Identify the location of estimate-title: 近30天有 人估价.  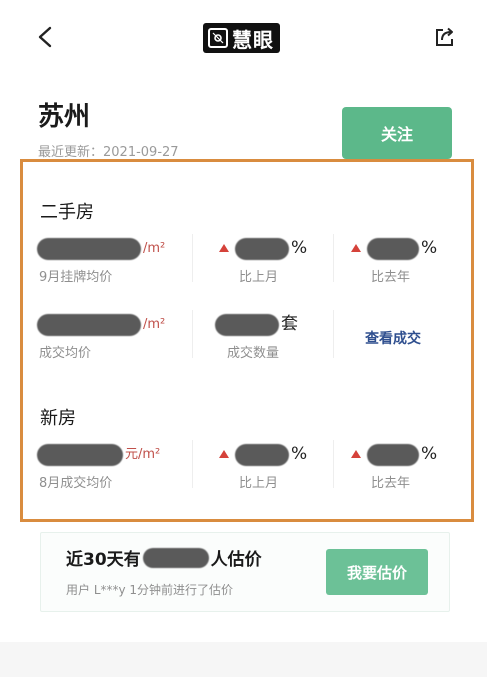
(164, 557).